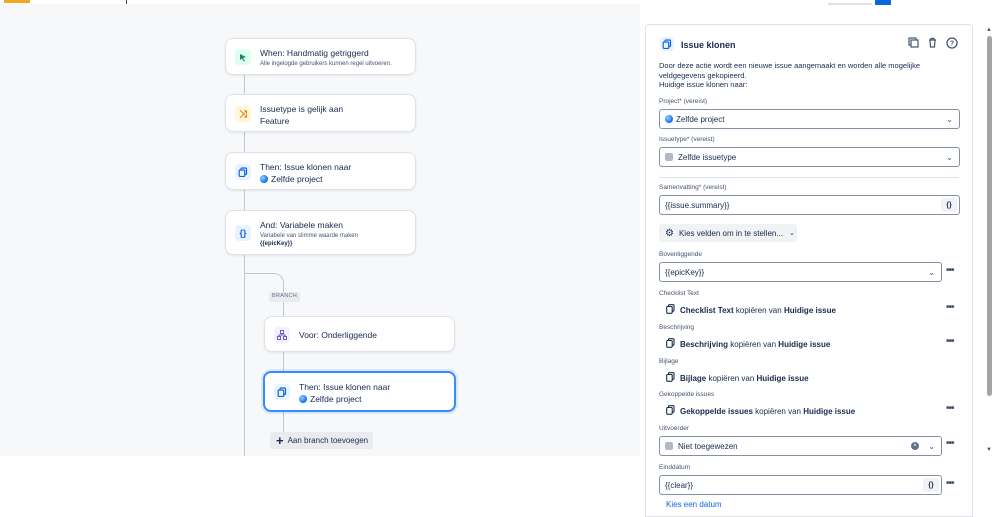 Image resolution: width=999 pixels, height=517 pixels. I want to click on node-subtitle: Feature, so click(275, 121).